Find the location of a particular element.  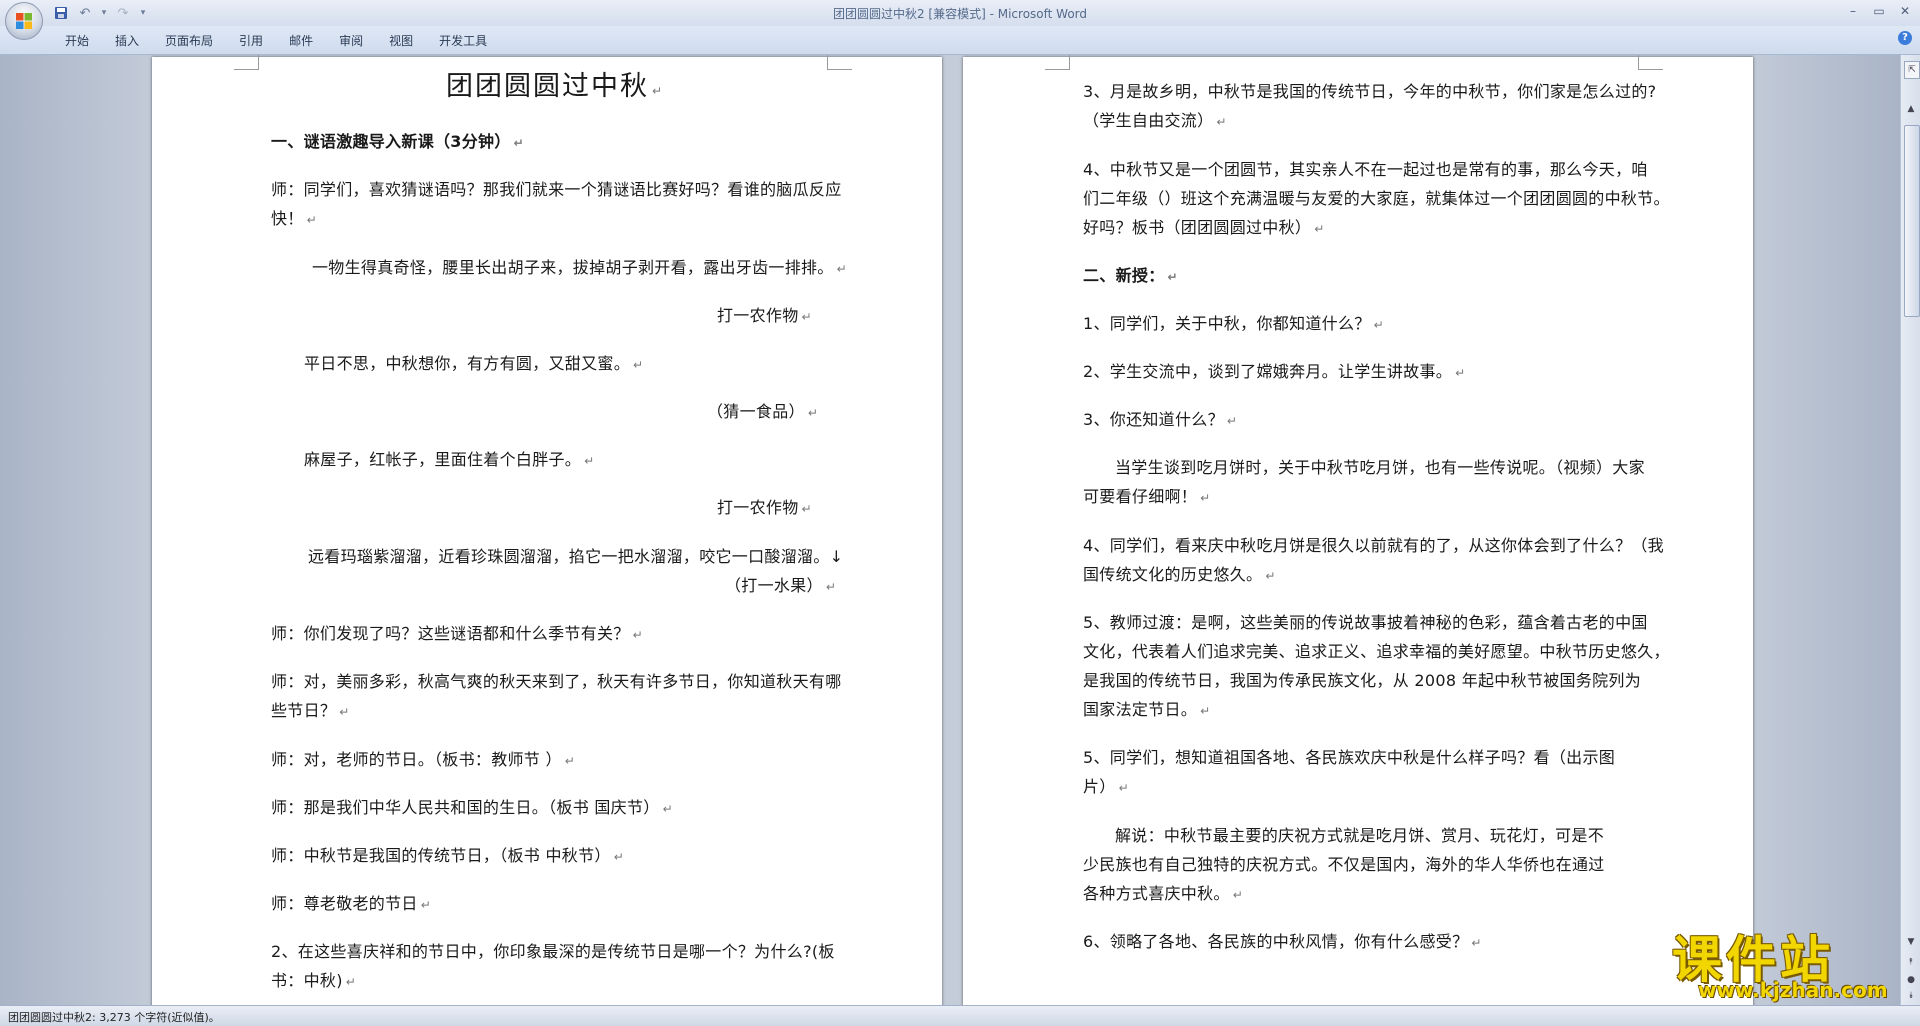

paragraph: 麻屋子，红帐子，里面住着个白胖子。 is located at coordinates (449, 460).